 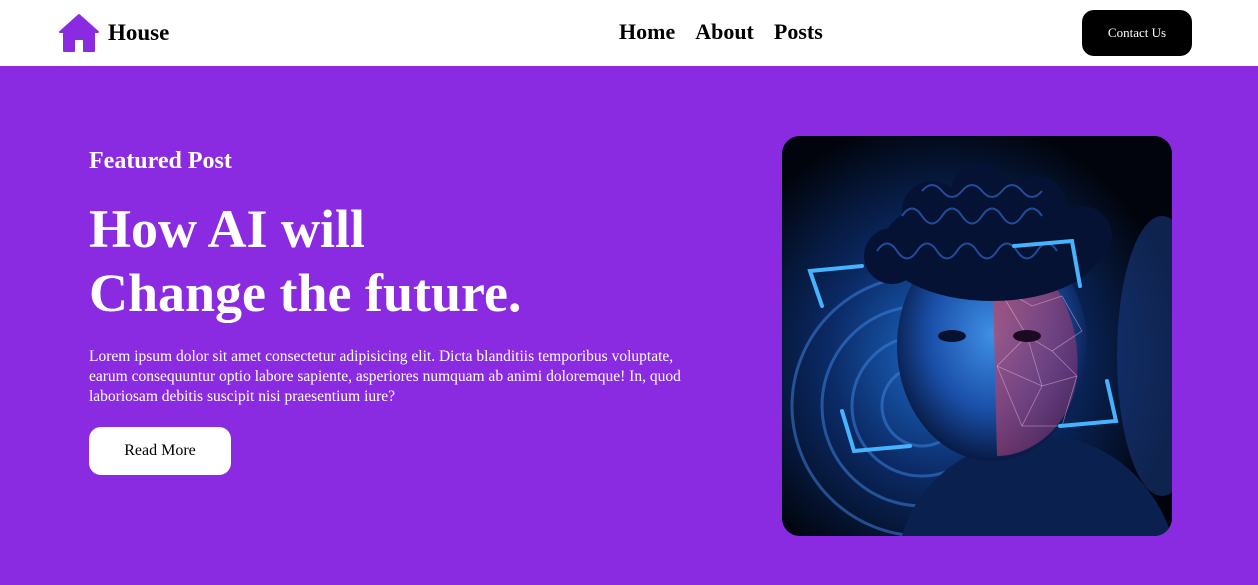 What do you see at coordinates (160, 161) in the screenshot?
I see `featured-label: Featured Post` at bounding box center [160, 161].